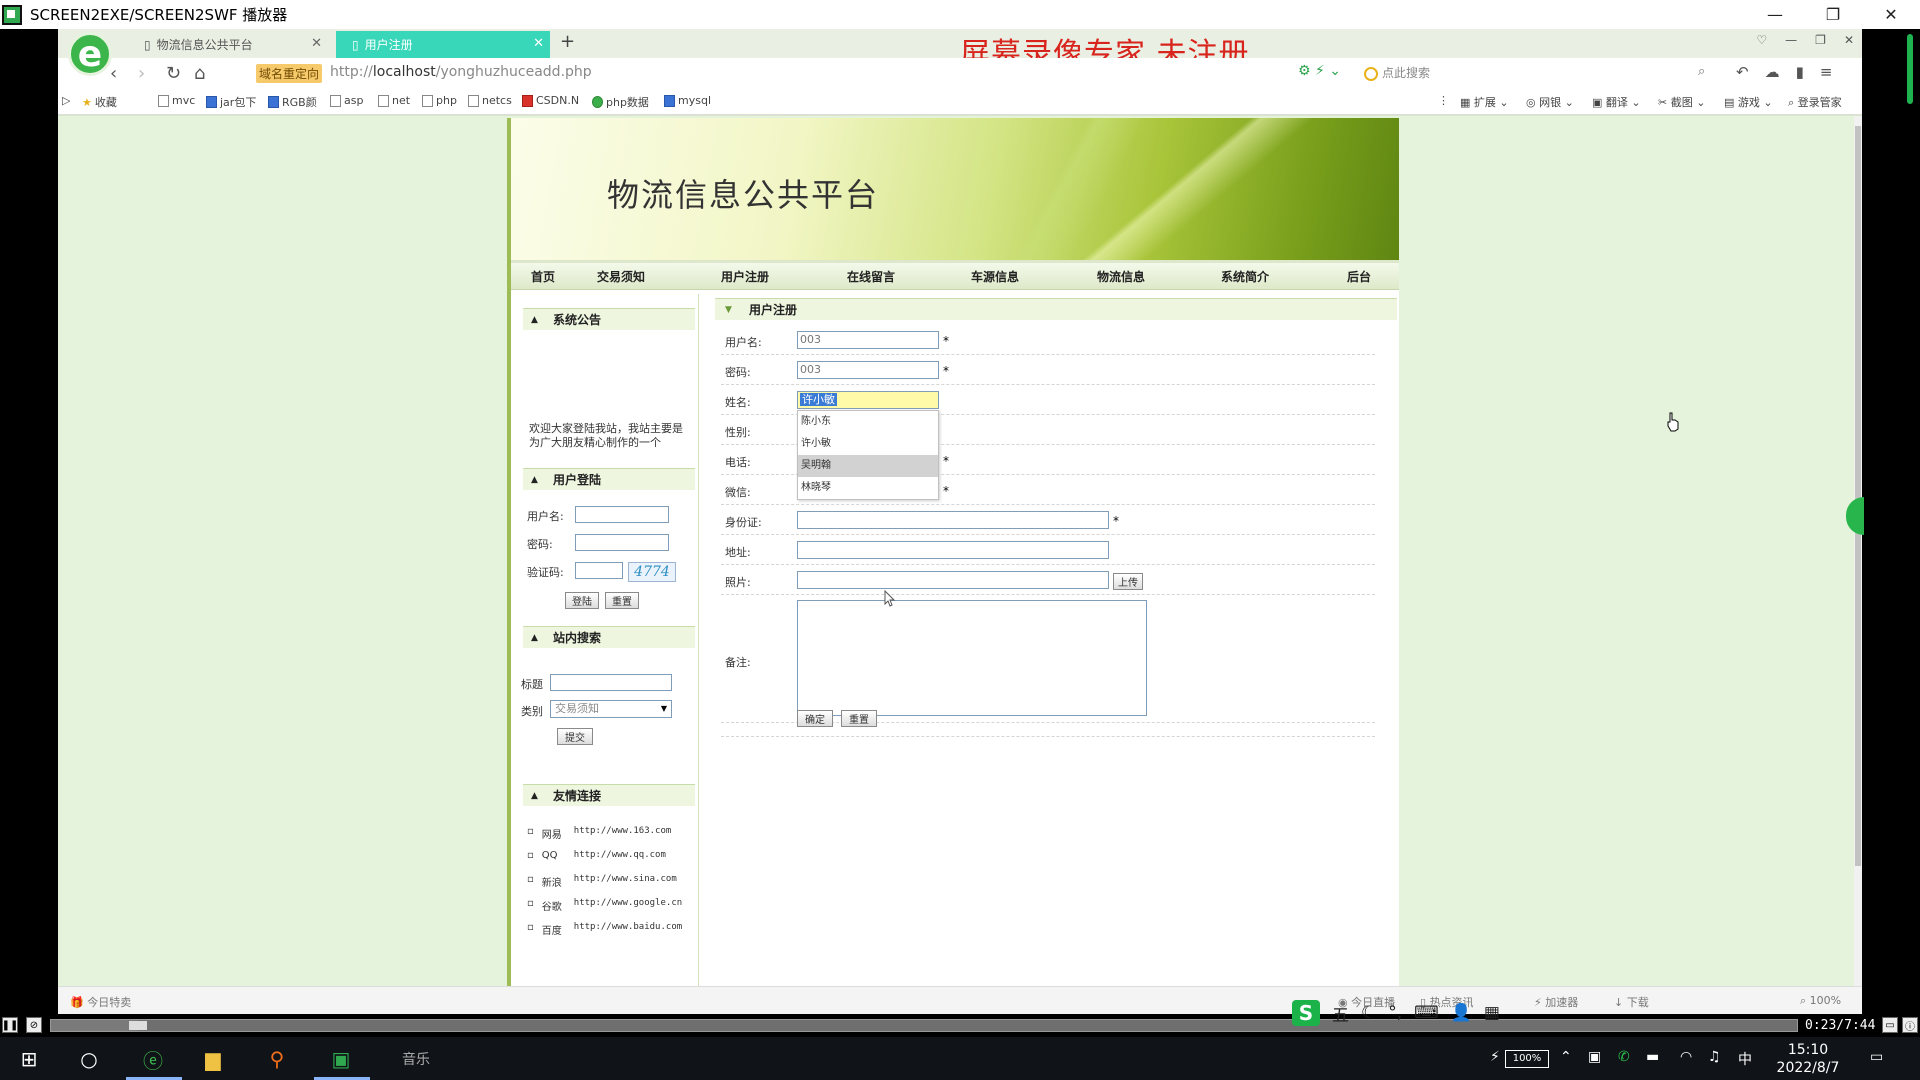 The width and height of the screenshot is (1920, 1080). Describe the element at coordinates (1527, 1059) in the screenshot. I see `battery-indicator: 100%` at that location.